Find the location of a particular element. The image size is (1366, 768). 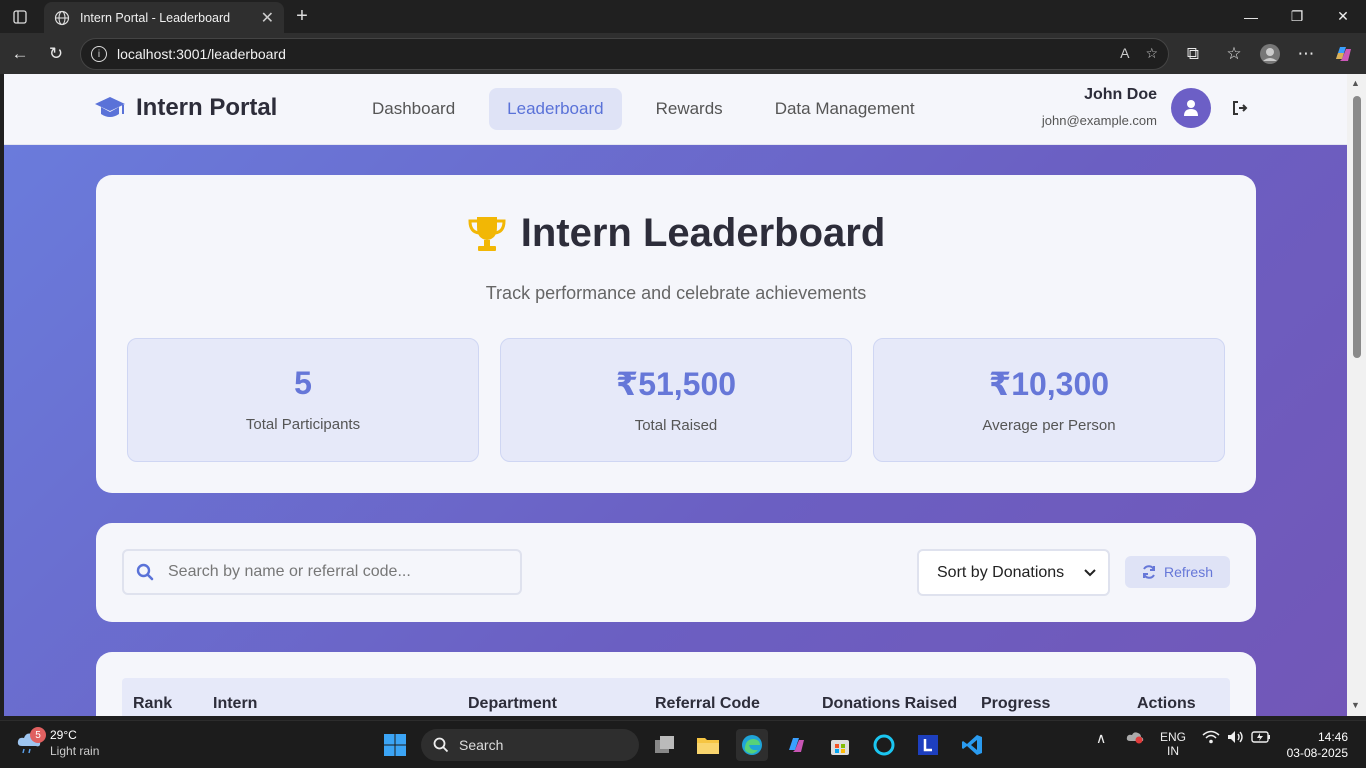

logout-icon is located at coordinates (1240, 108).